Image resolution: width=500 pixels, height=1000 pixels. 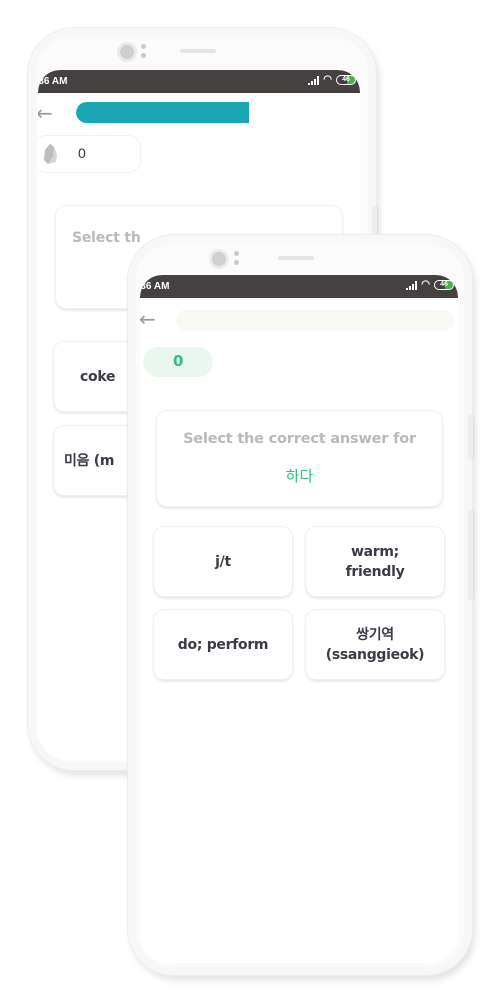 What do you see at coordinates (82, 153) in the screenshot?
I see `gem-count: 0` at bounding box center [82, 153].